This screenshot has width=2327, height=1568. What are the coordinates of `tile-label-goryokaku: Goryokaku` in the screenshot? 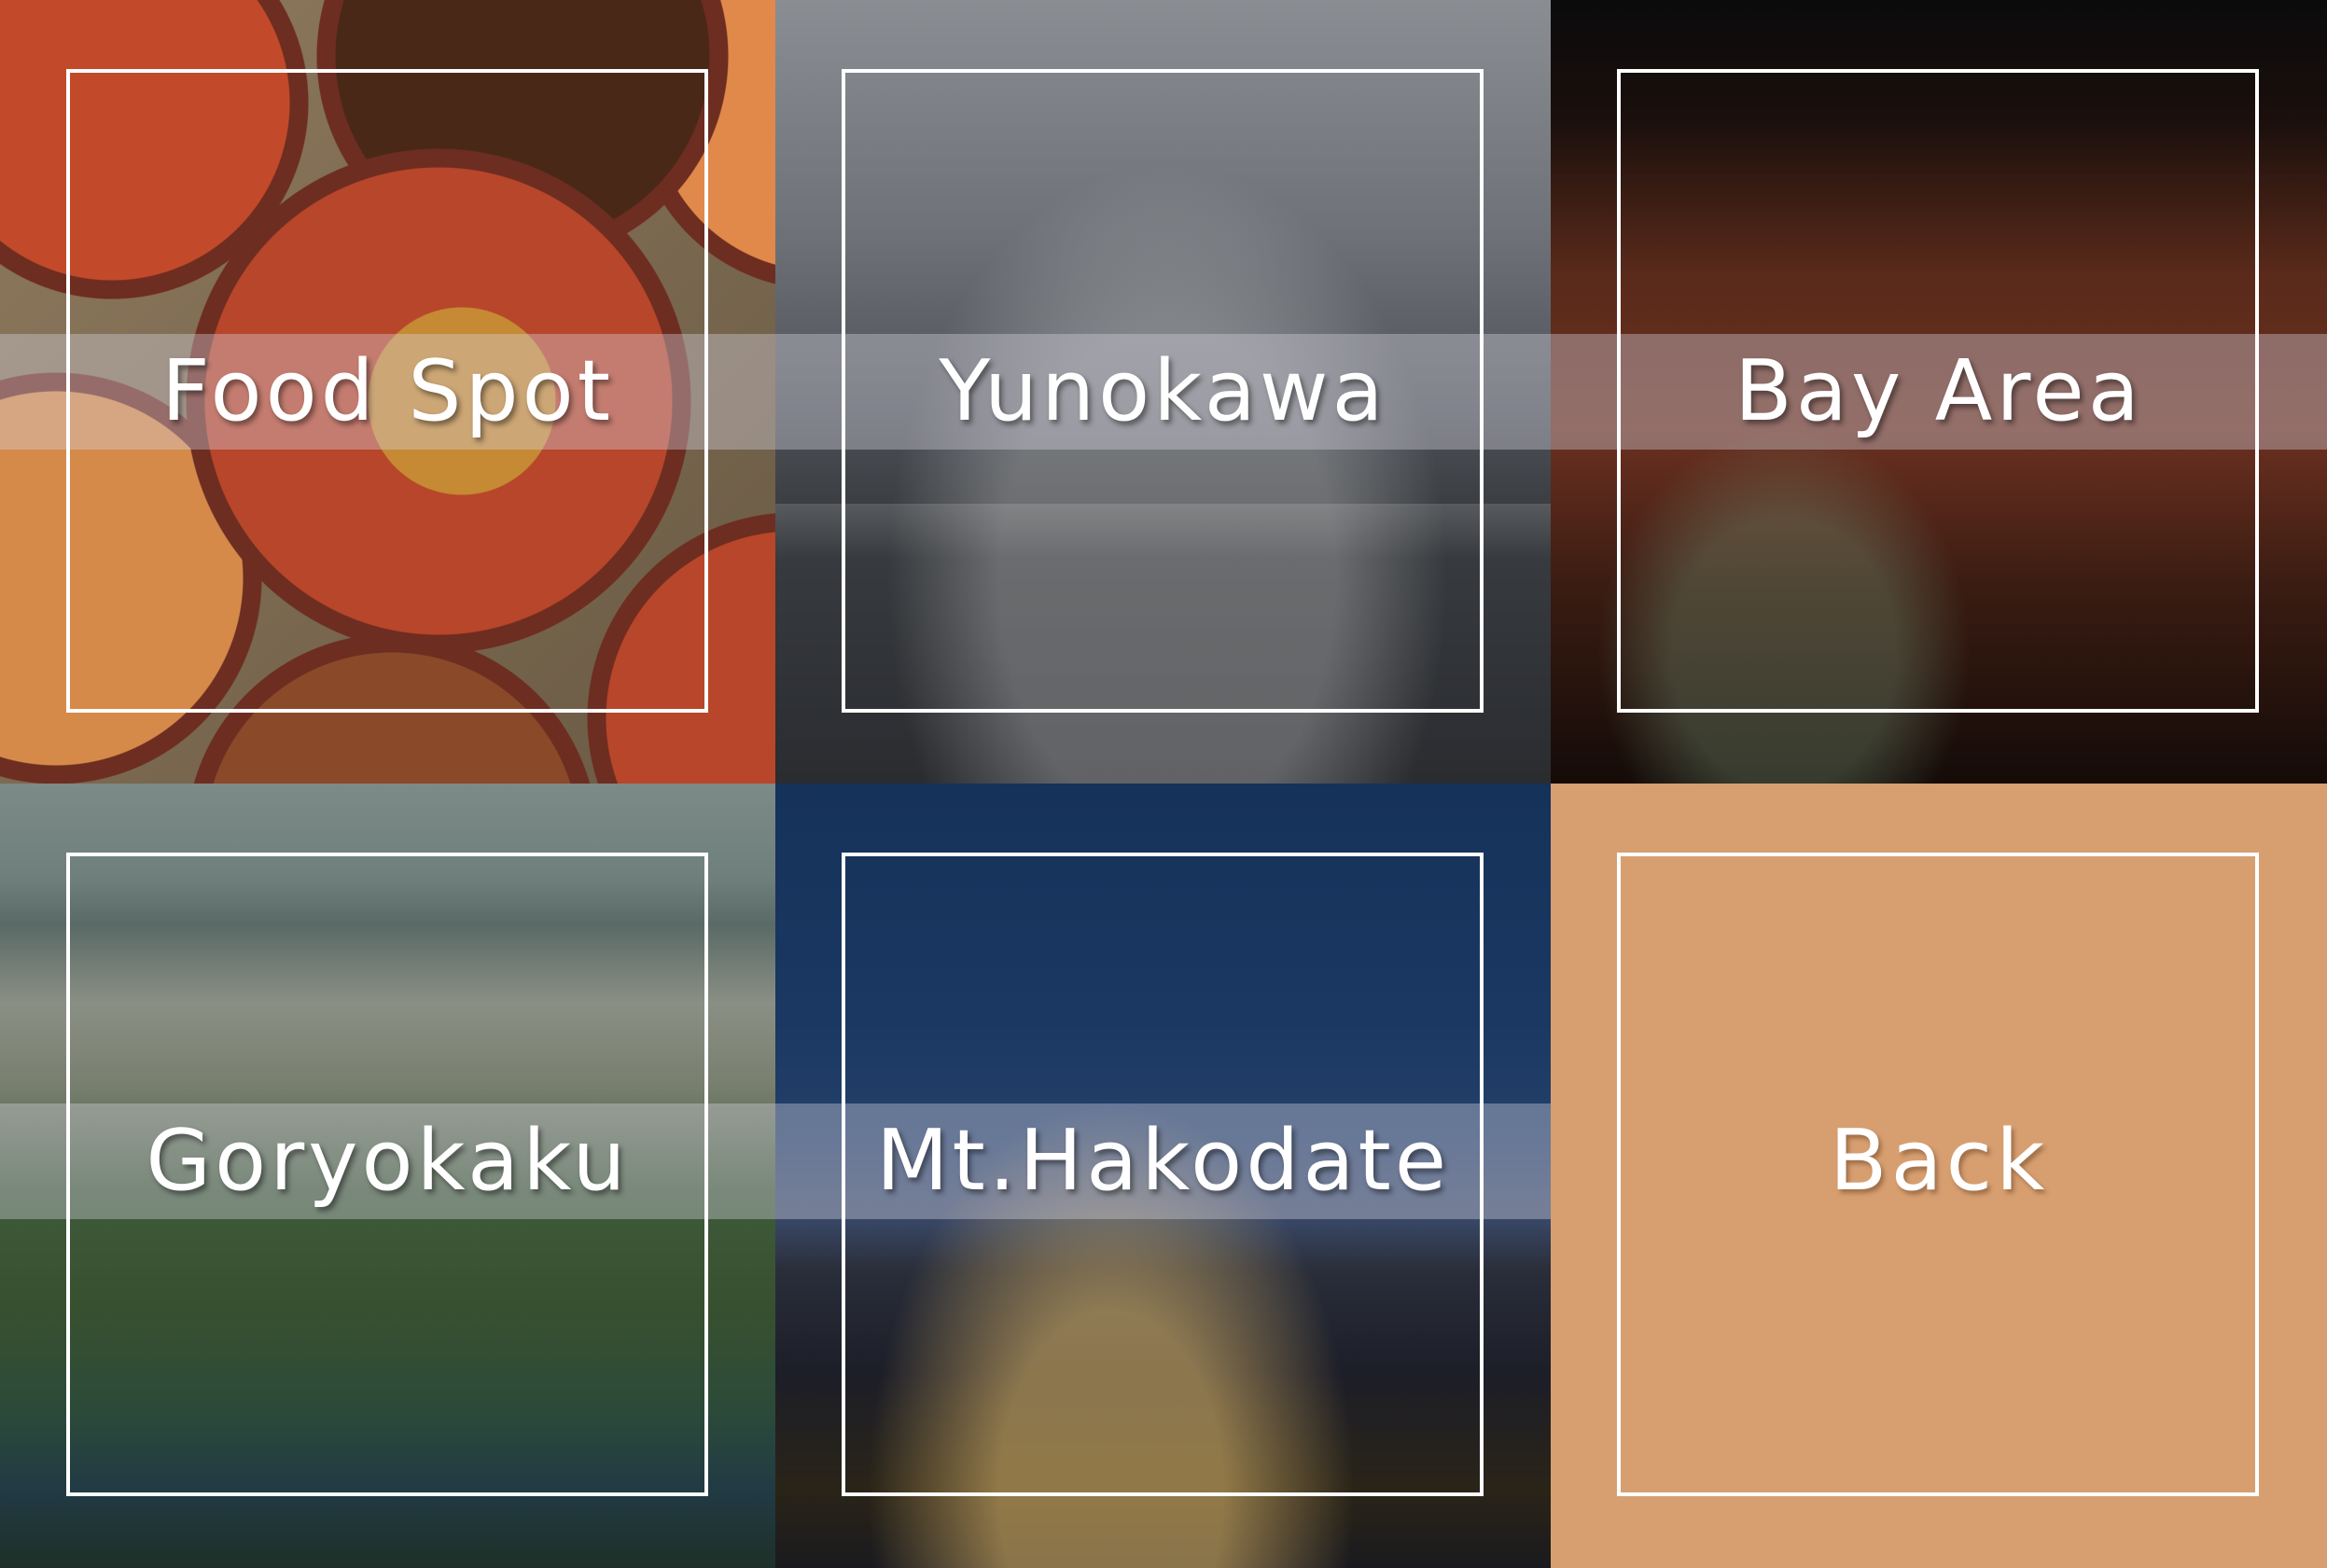 It's located at (388, 1161).